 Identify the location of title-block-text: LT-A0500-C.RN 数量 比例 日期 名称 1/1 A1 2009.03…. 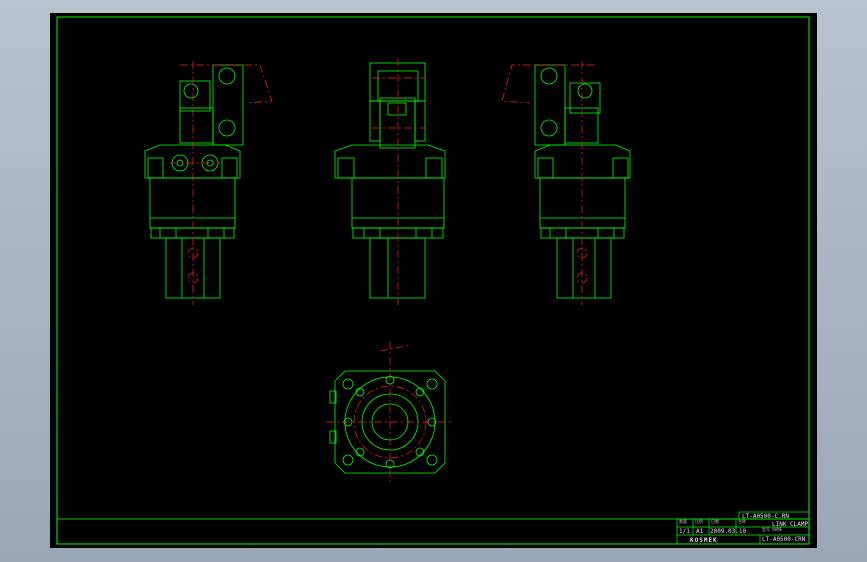
(744, 528).